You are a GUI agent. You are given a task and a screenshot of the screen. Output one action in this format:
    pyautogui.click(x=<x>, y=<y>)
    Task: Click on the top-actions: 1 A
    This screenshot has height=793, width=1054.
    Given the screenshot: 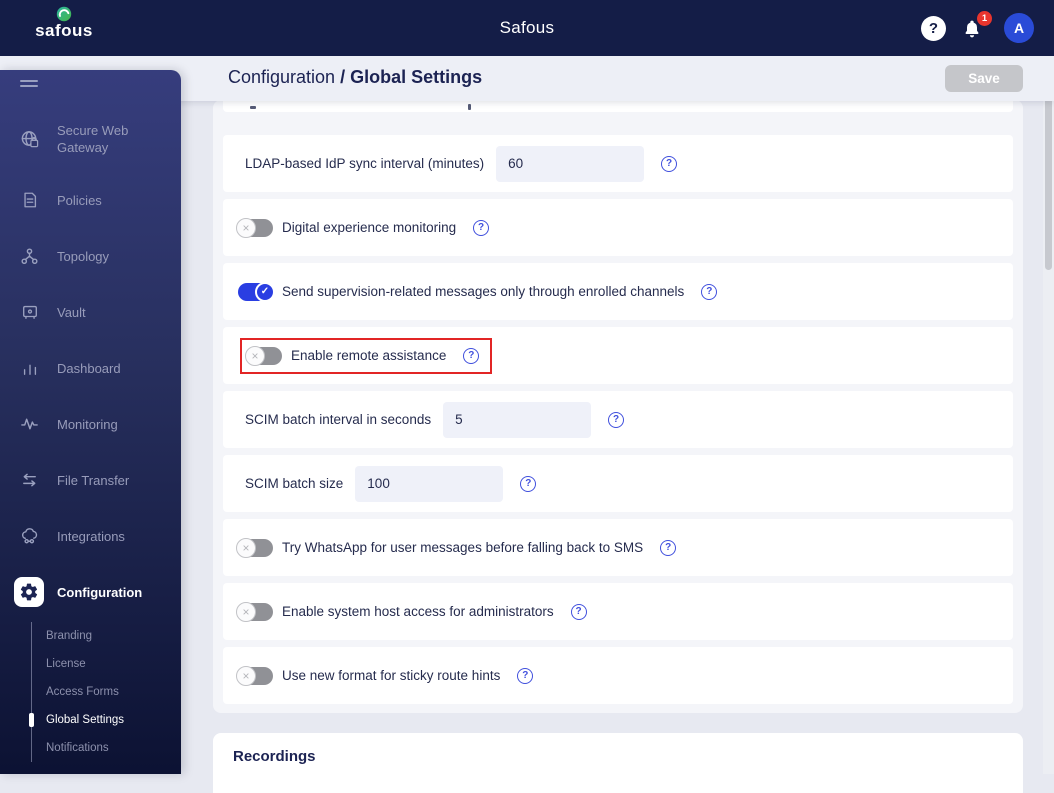 What is the action you would take?
    pyautogui.click(x=977, y=28)
    